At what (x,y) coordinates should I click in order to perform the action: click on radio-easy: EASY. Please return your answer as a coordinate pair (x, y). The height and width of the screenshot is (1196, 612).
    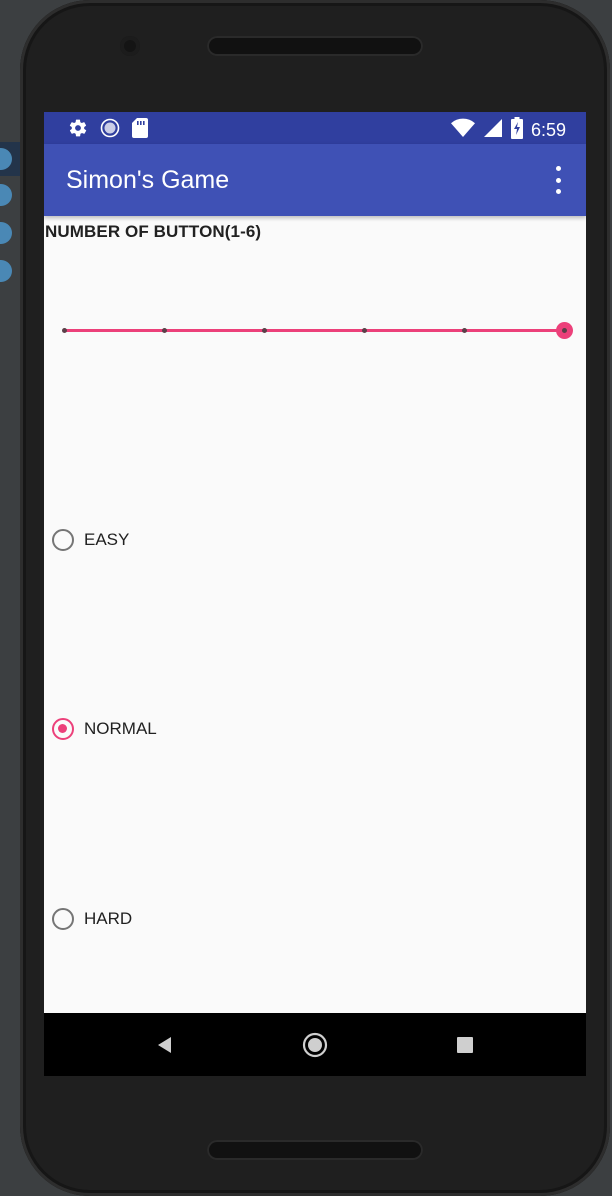
    Looking at the image, I should click on (90, 540).